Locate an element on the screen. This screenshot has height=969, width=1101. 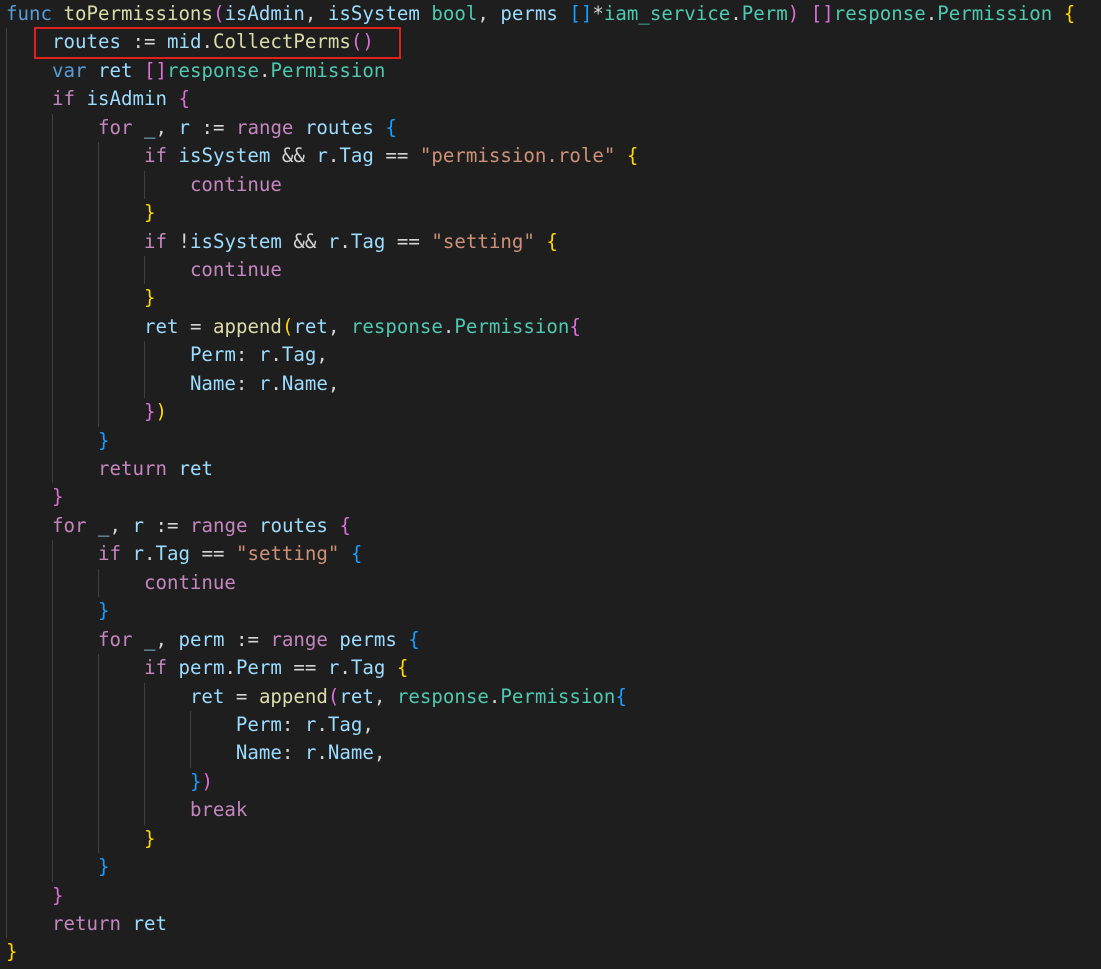
code-token-type: bool is located at coordinates (454, 13).